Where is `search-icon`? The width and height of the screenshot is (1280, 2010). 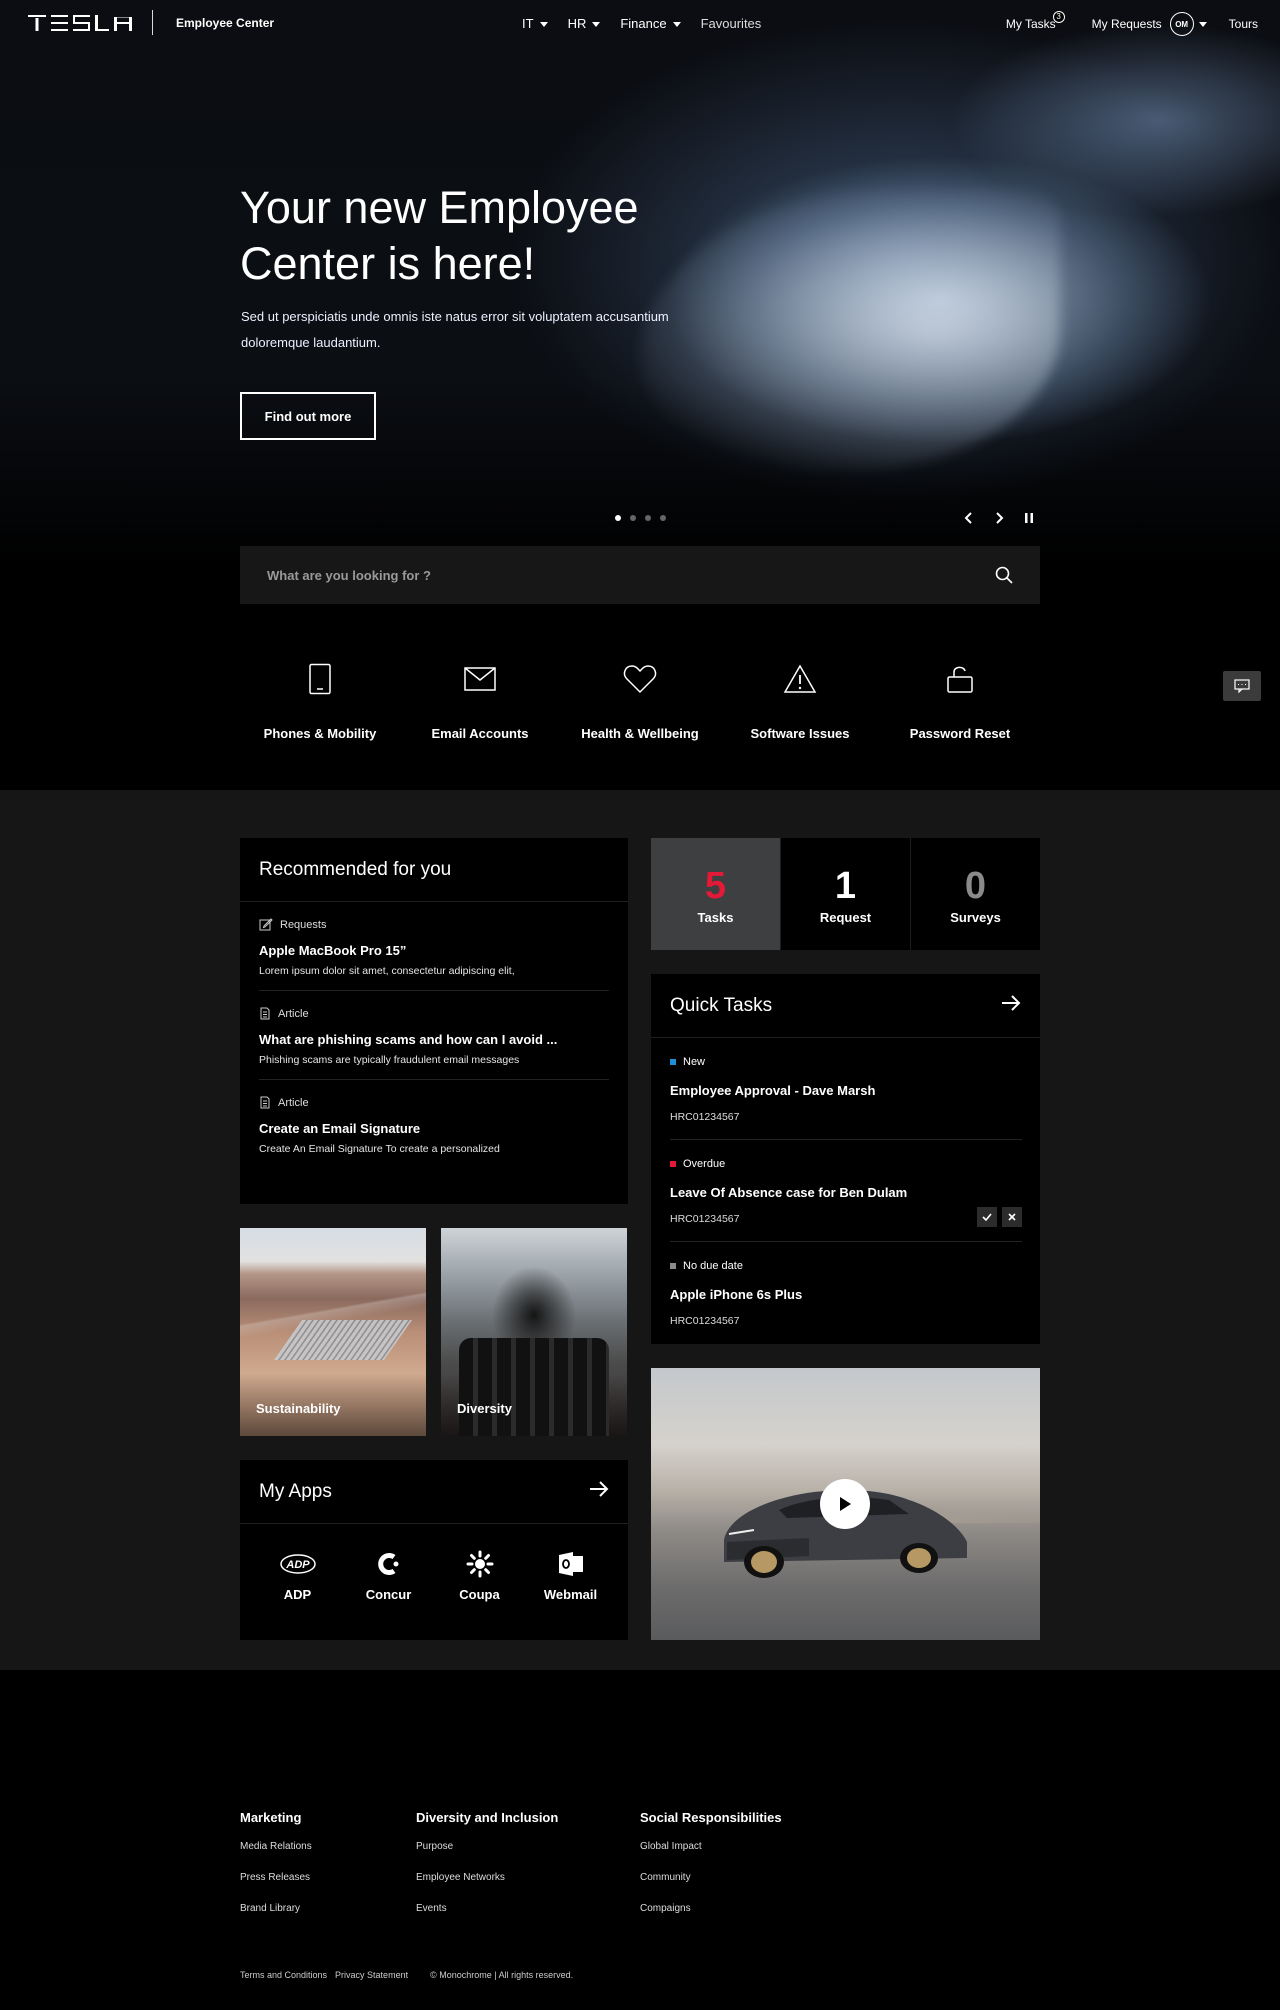 search-icon is located at coordinates (1004, 575).